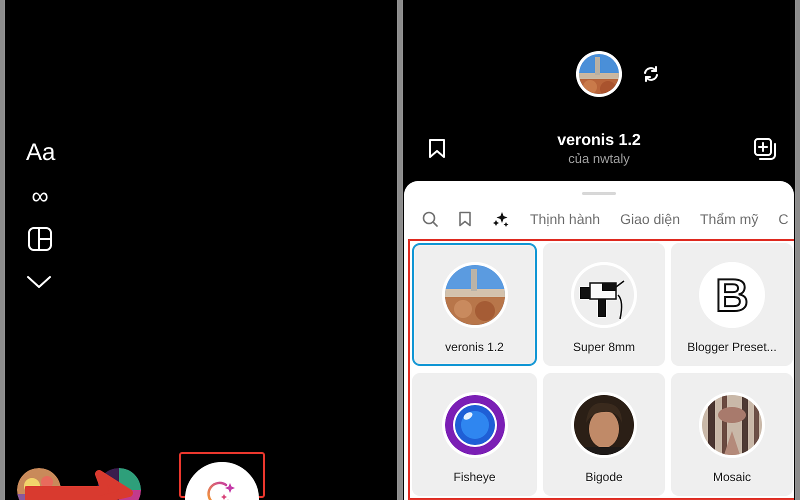 Image resolution: width=800 pixels, height=500 pixels. What do you see at coordinates (40, 239) in the screenshot?
I see `layout-icon` at bounding box center [40, 239].